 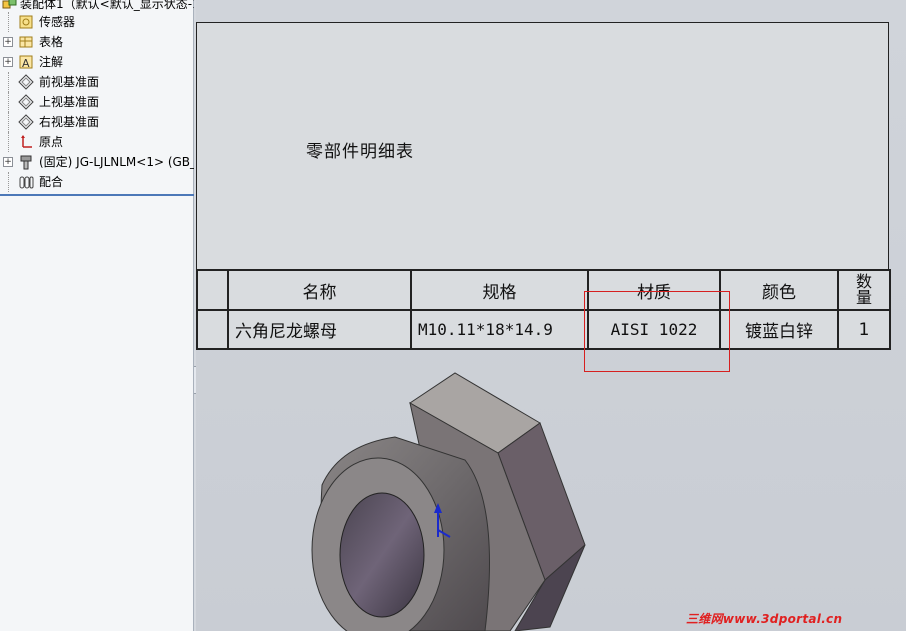 What do you see at coordinates (97, 182) in the screenshot?
I see `tree-item-mates: 配合` at bounding box center [97, 182].